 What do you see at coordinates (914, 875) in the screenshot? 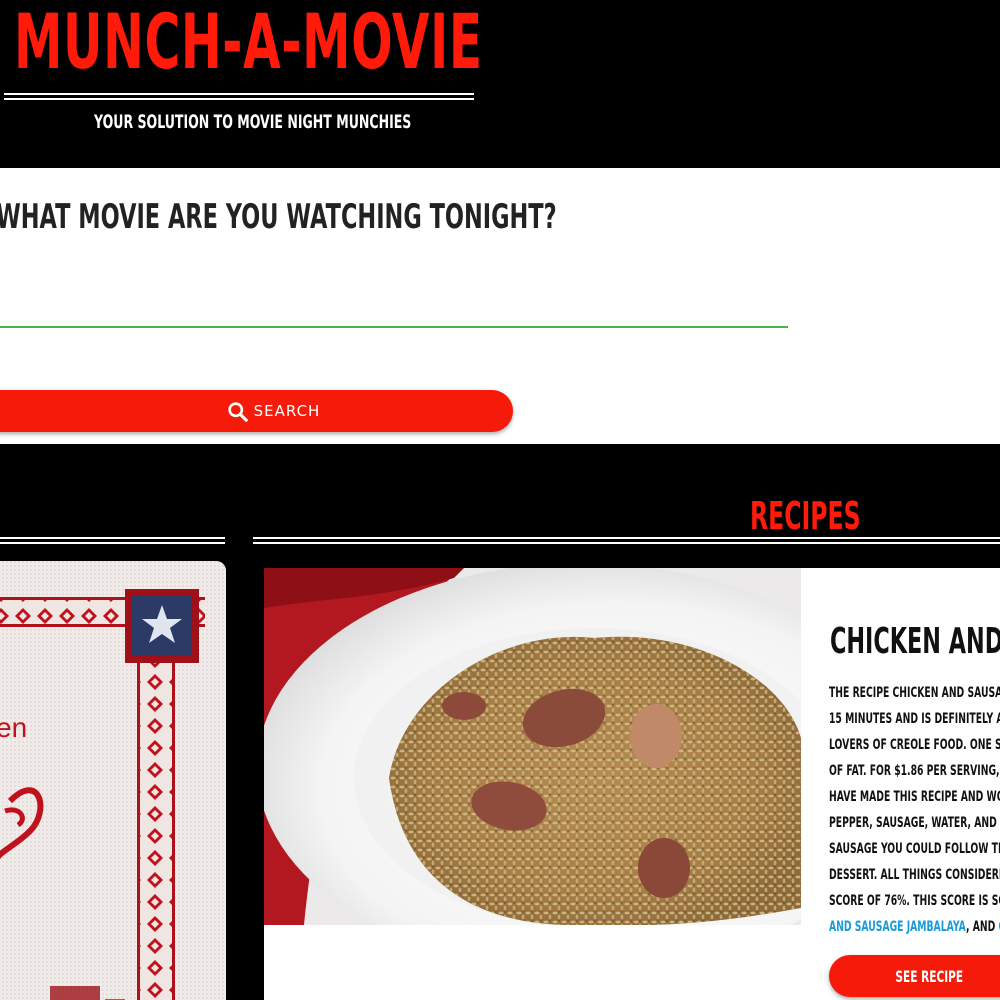
I see `description-line: DESSERT. ALL THINGS CONSIDERE` at bounding box center [914, 875].